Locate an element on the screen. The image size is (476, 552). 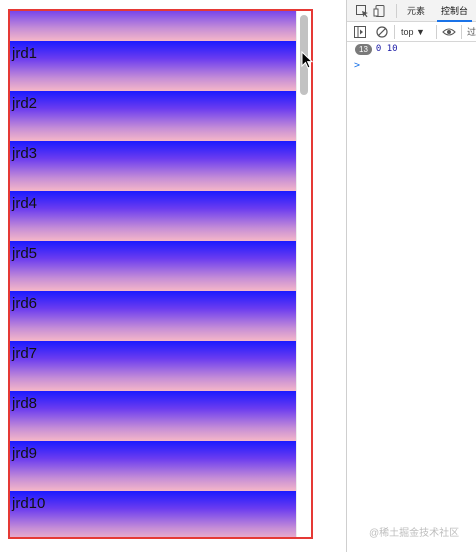
filter-input: 过 is located at coordinates (471, 32).